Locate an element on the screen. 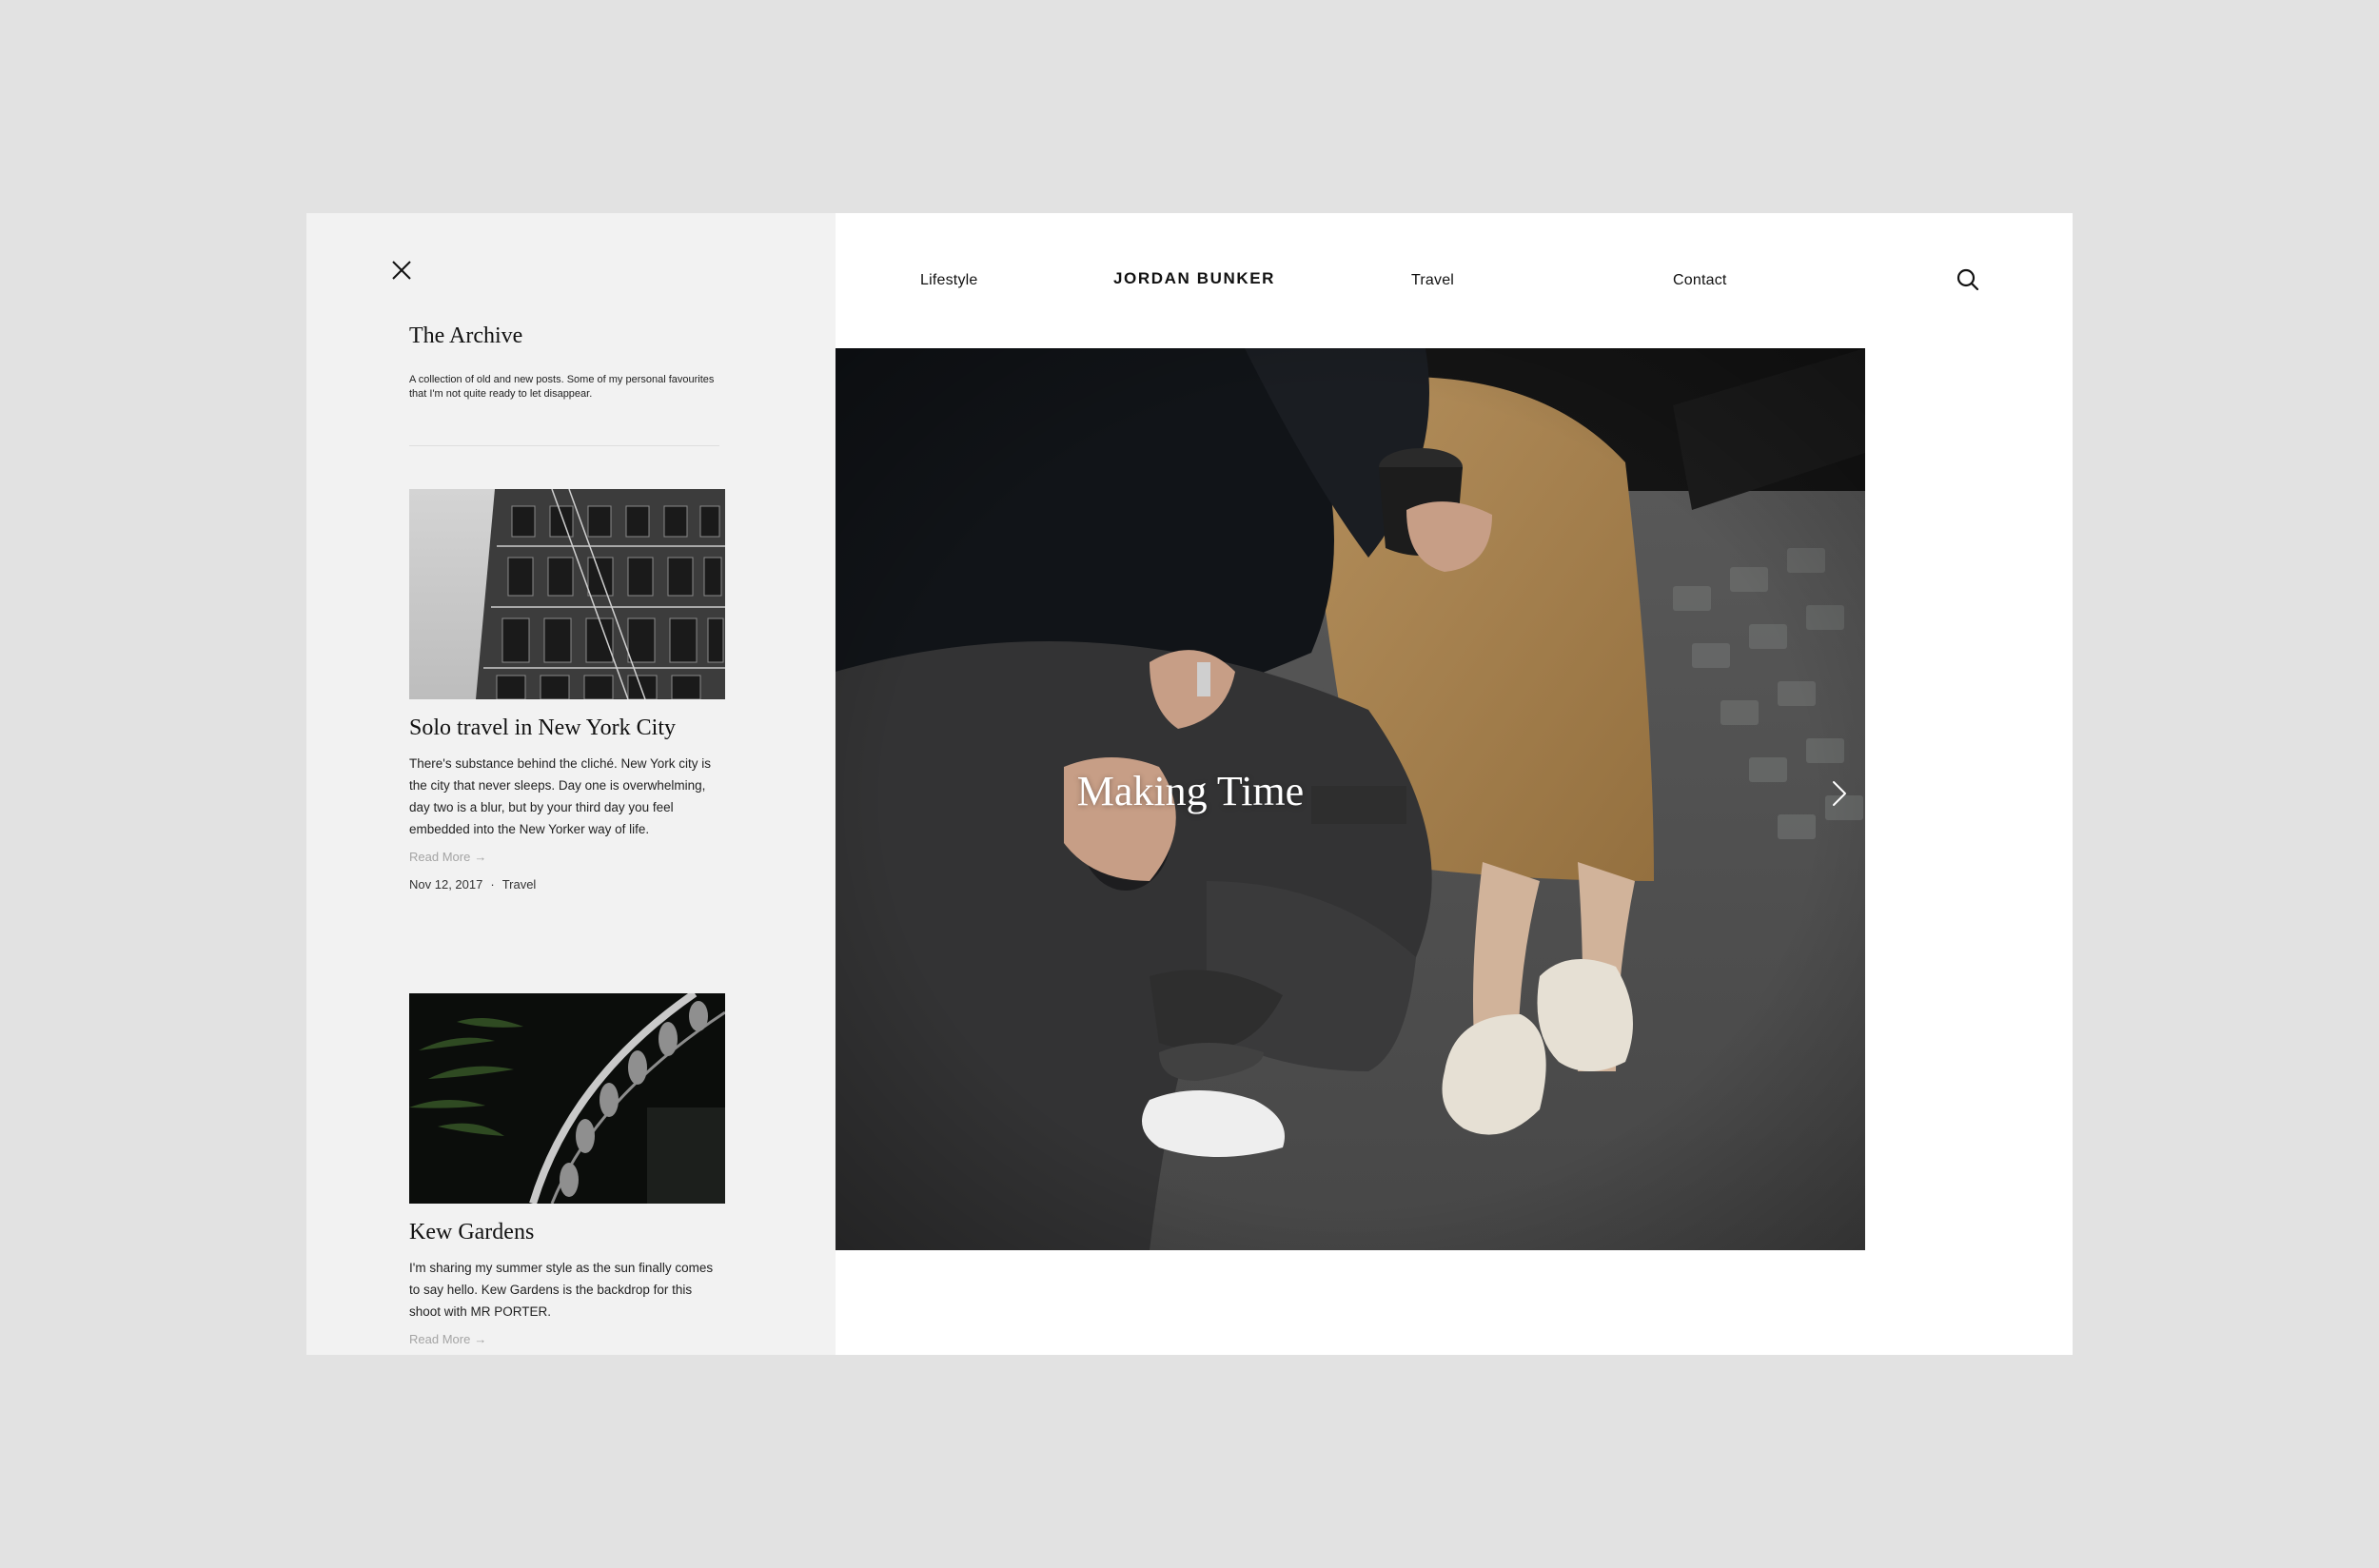  nav-lifestyle: Lifestyle is located at coordinates (949, 280).